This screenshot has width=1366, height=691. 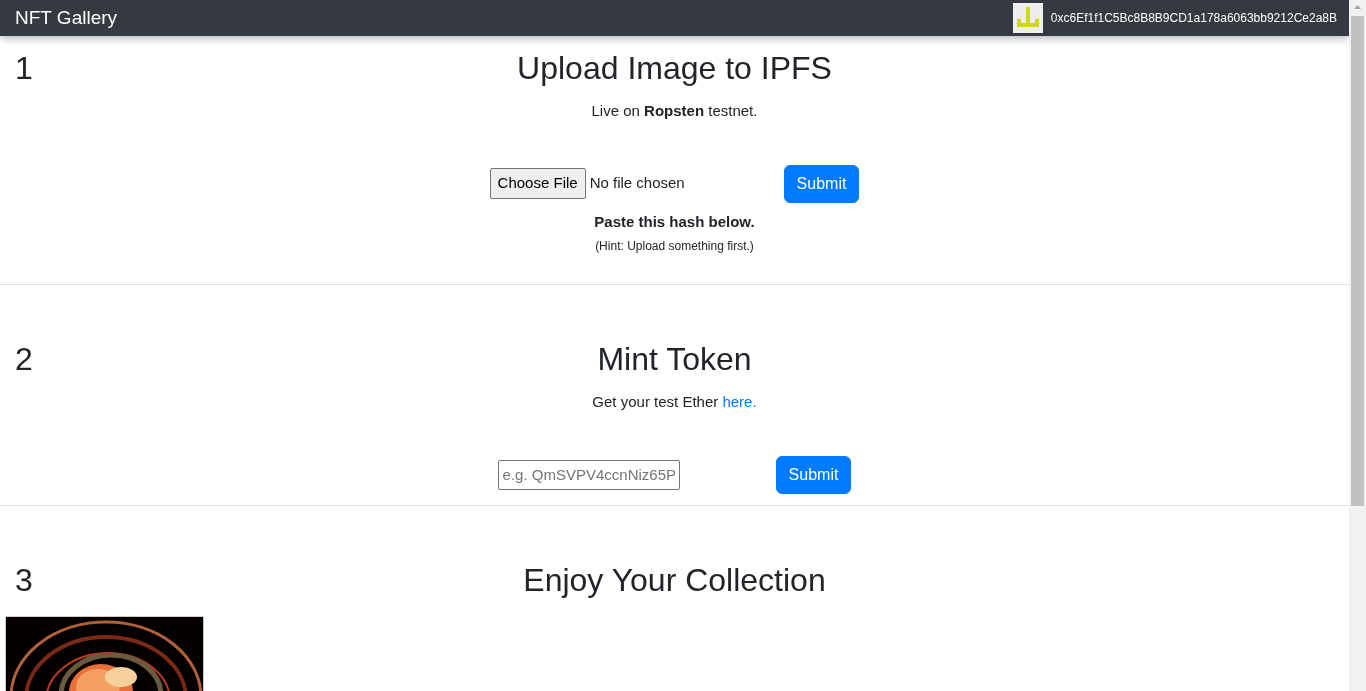 What do you see at coordinates (23, 580) in the screenshot?
I see `step-number: 3` at bounding box center [23, 580].